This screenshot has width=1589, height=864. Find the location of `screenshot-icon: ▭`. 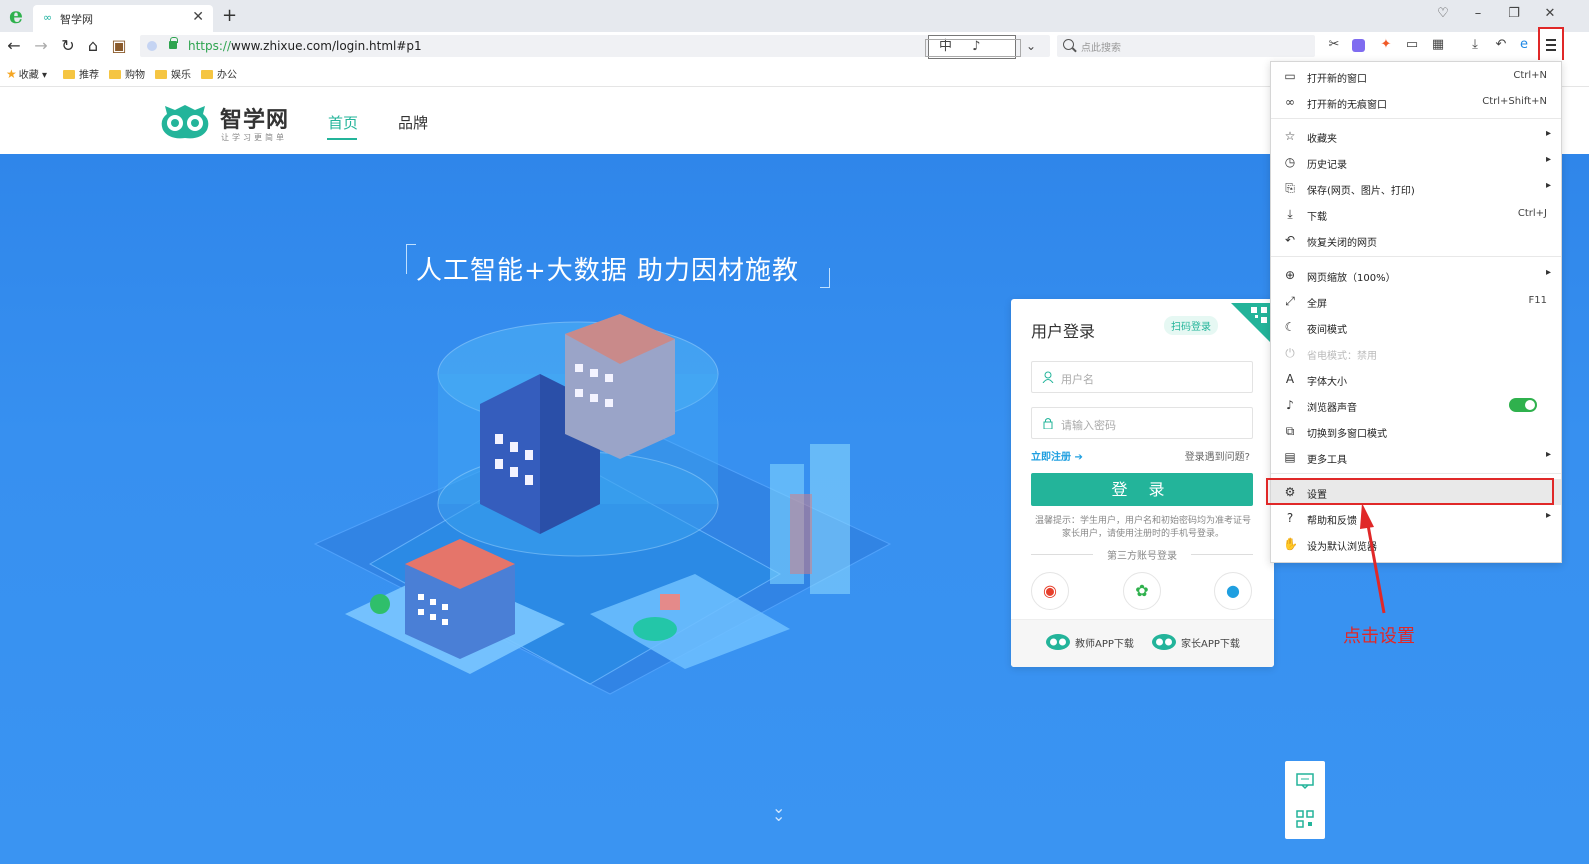

screenshot-icon: ▭ is located at coordinates (1412, 45).